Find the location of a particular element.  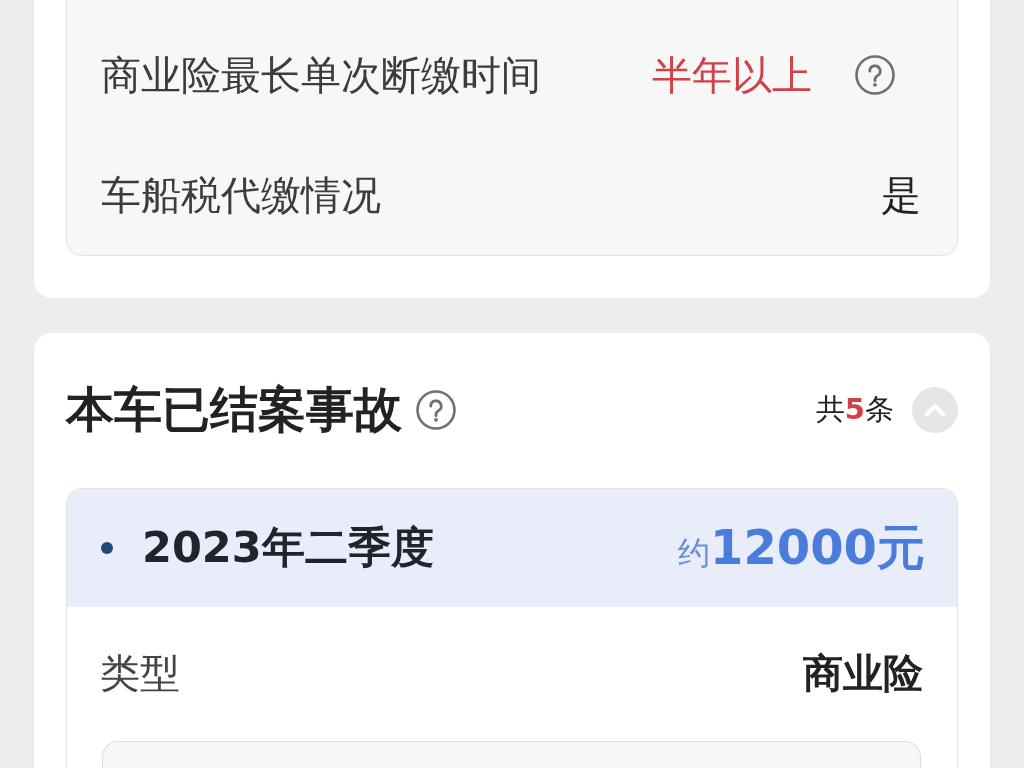

row-label: 车船税代缴情况 is located at coordinates (241, 195).